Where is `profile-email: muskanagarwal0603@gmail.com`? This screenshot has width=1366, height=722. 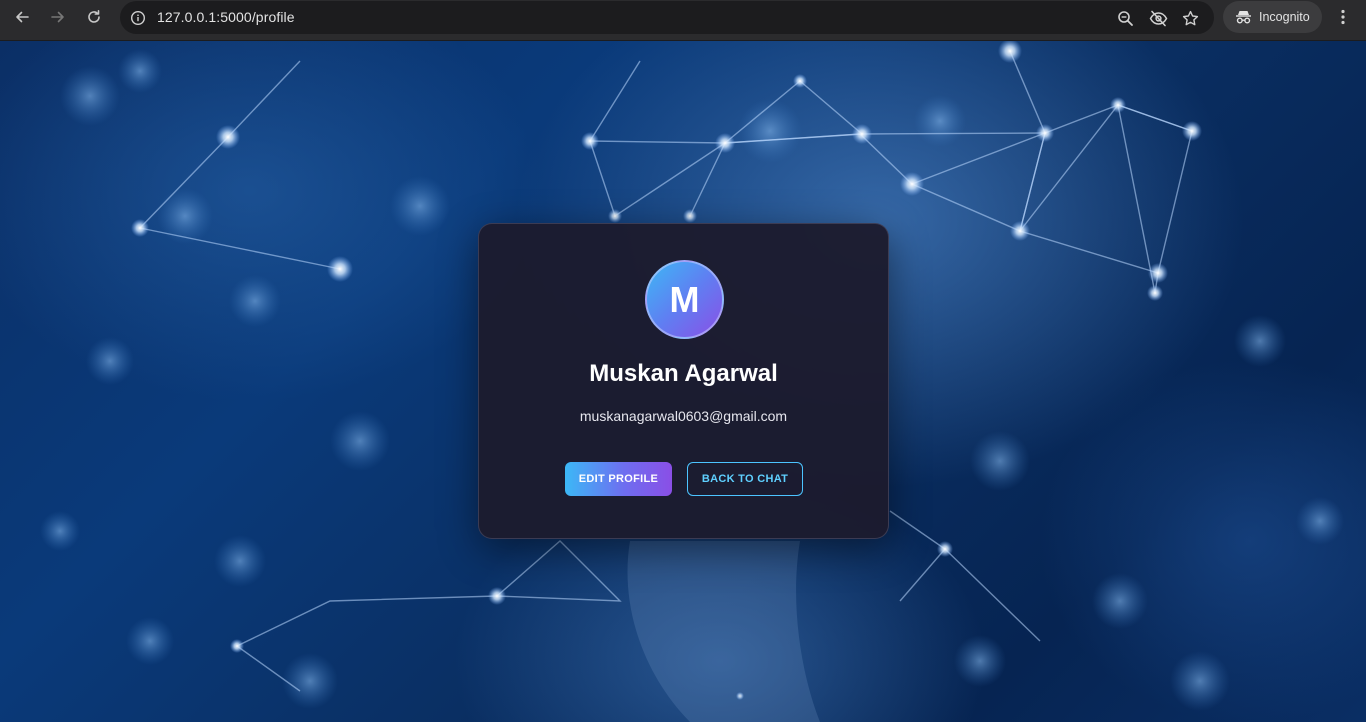
profile-email: muskanagarwal0603@gmail.com is located at coordinates (683, 416).